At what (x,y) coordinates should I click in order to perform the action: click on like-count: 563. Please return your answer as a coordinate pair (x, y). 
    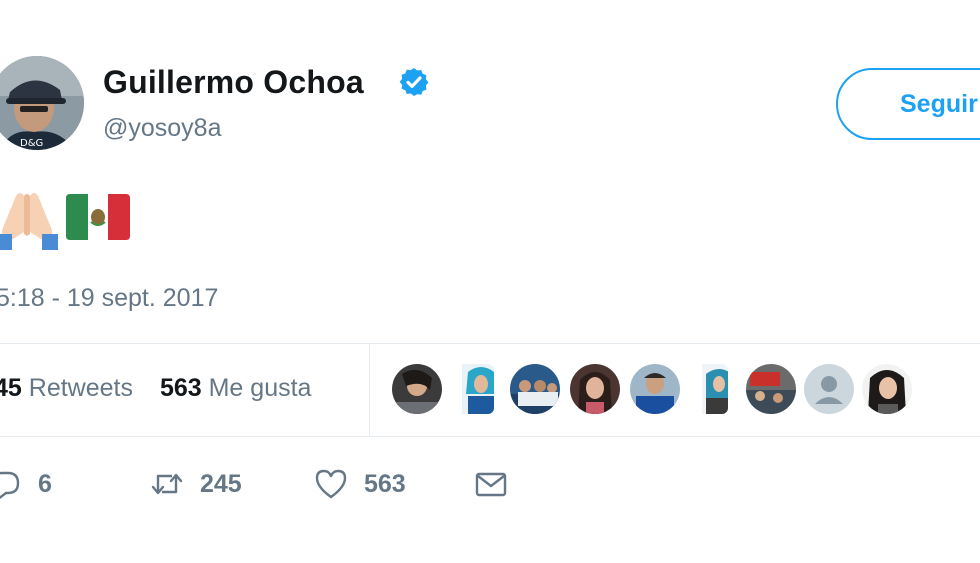
    Looking at the image, I should click on (385, 483).